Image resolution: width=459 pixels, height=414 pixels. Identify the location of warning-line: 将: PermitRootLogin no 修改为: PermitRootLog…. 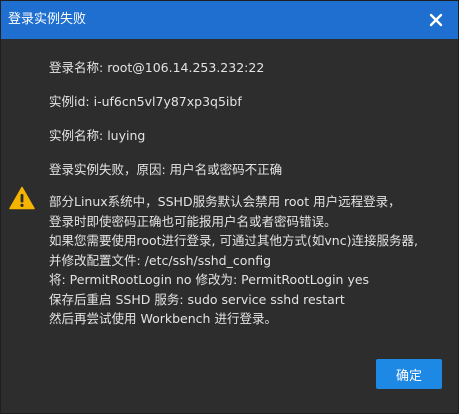
(209, 279).